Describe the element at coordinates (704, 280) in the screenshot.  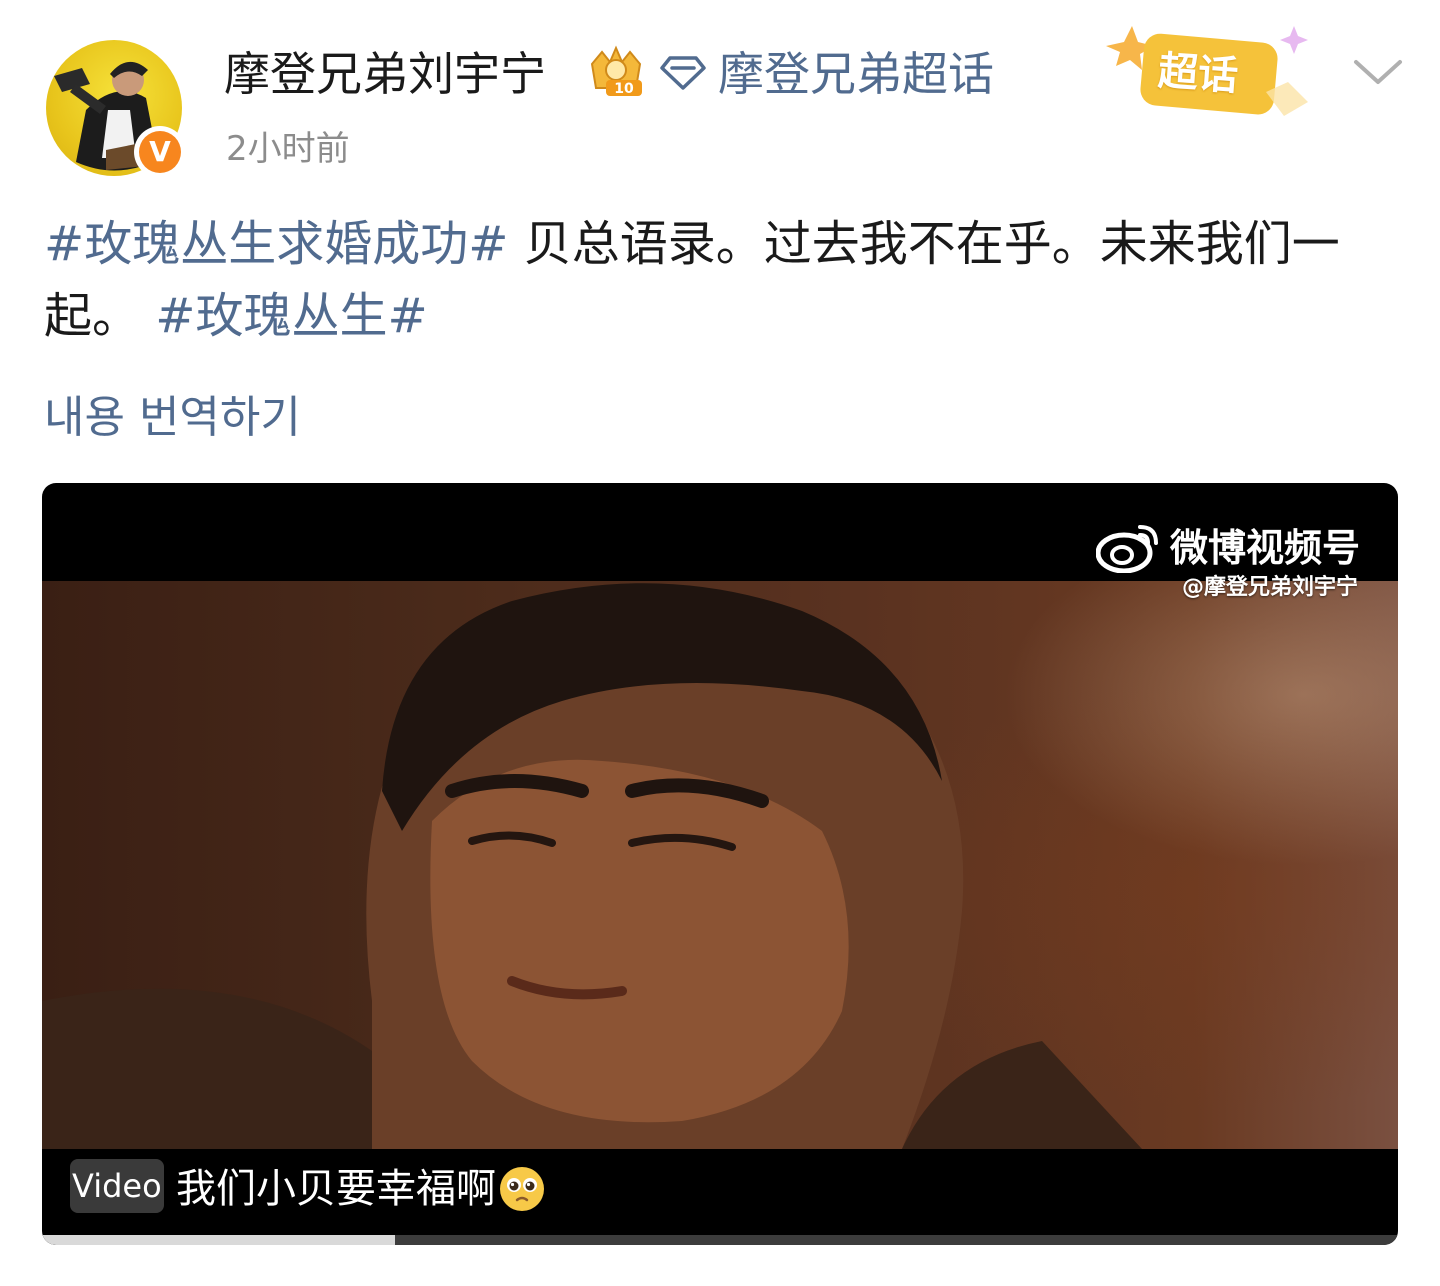
I see `post-body: #玫瑰丛生求婚成功# 贝总语录。过去我不在乎。未来我们一起。 #玫瑰丛生#` at that location.